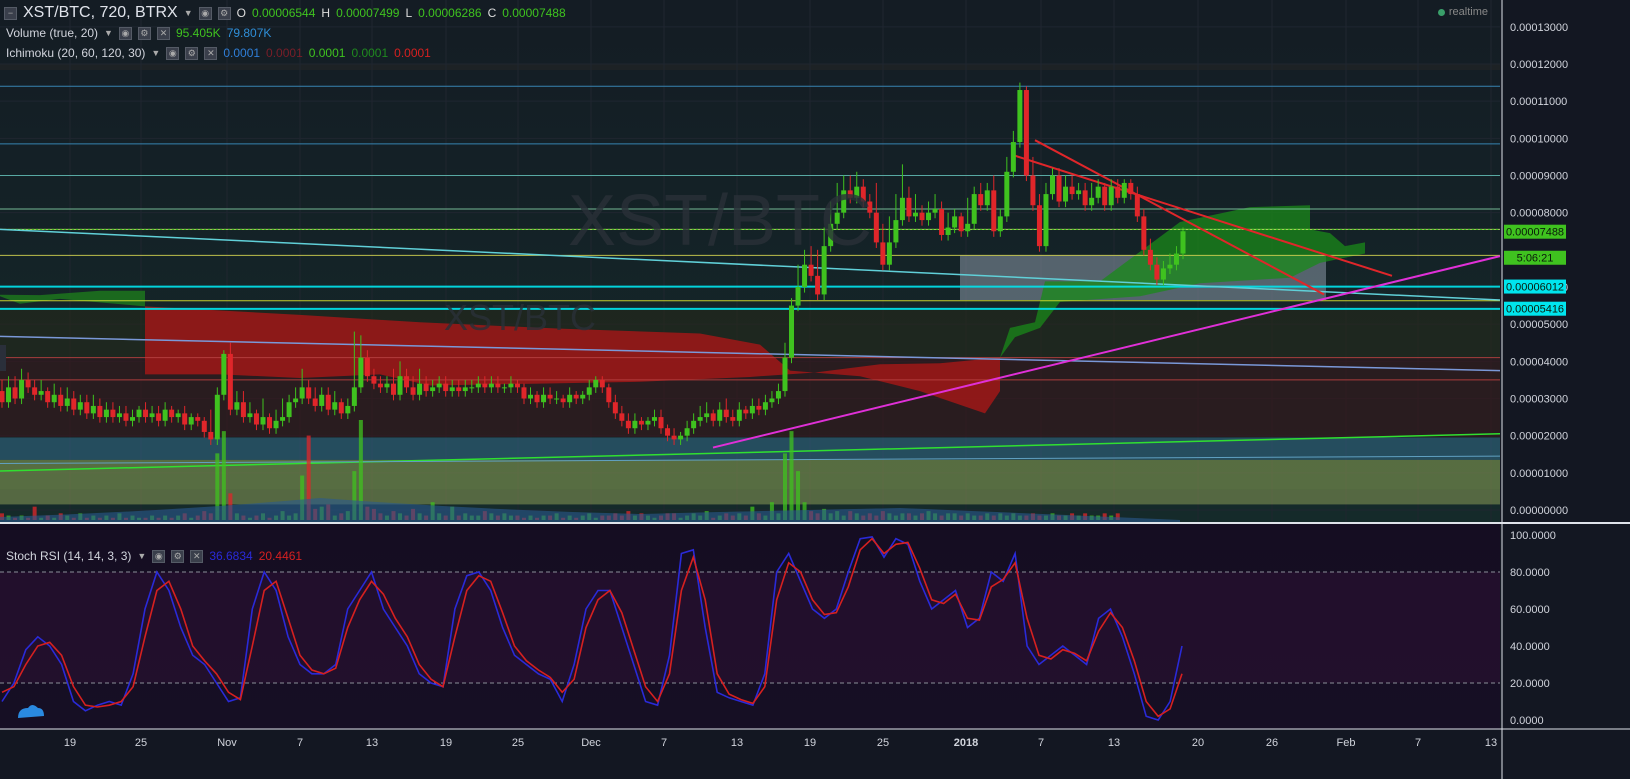 The width and height of the screenshot is (1630, 779). What do you see at coordinates (368, 13) in the screenshot?
I see `ohlc-high-value: 0.00007499` at bounding box center [368, 13].